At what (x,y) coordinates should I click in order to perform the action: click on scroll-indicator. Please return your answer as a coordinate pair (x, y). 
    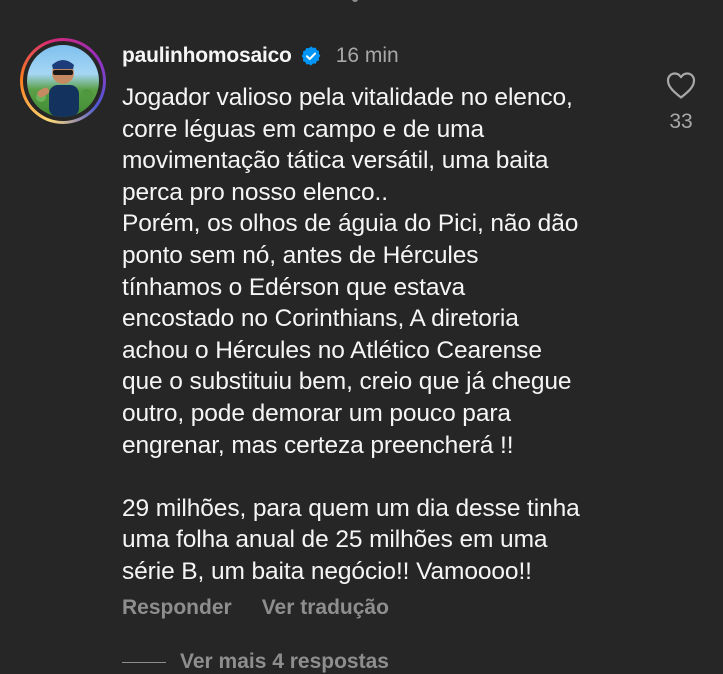
    Looking at the image, I should click on (361, 4).